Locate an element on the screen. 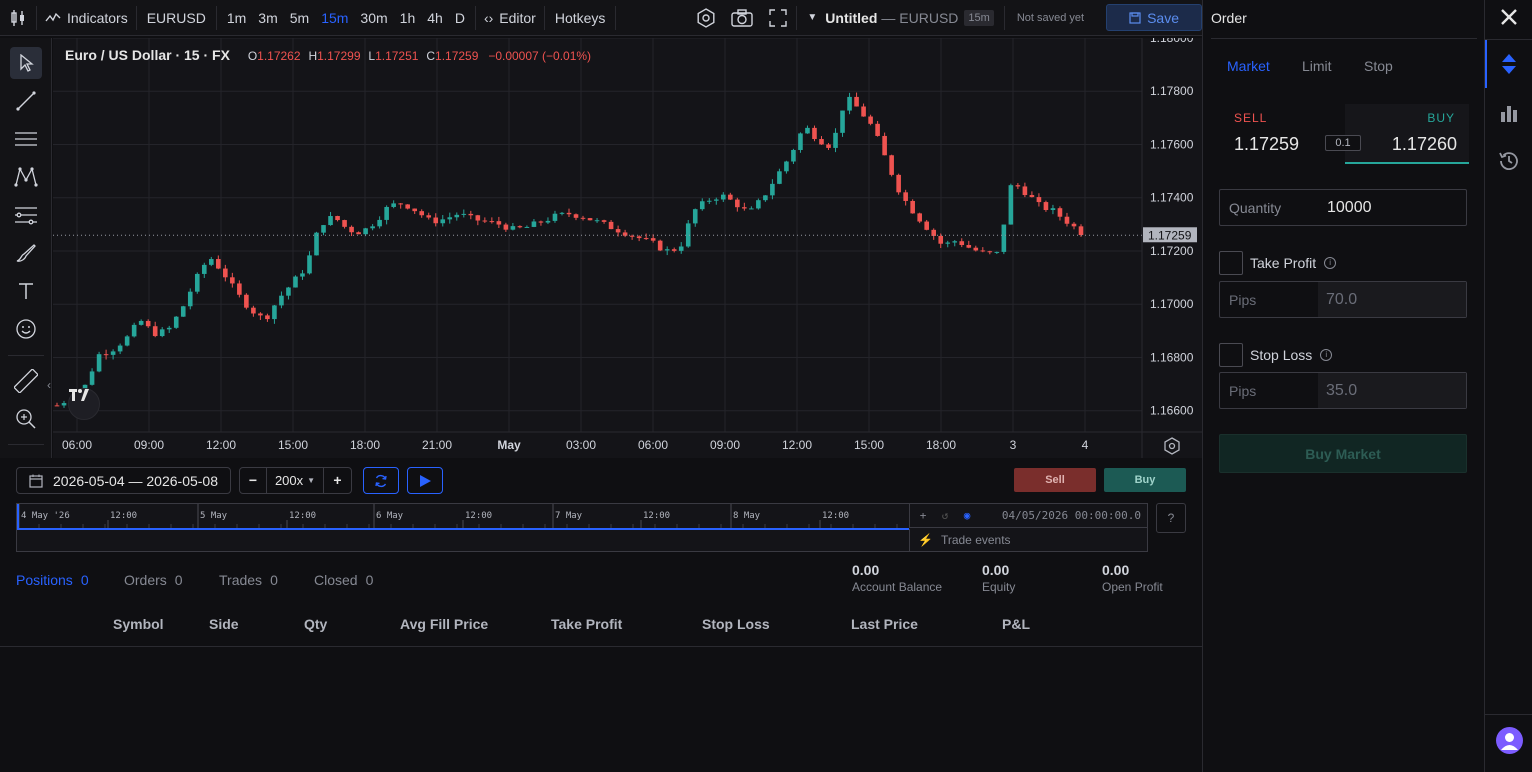  timeframe-5m: 5m is located at coordinates (299, 18).